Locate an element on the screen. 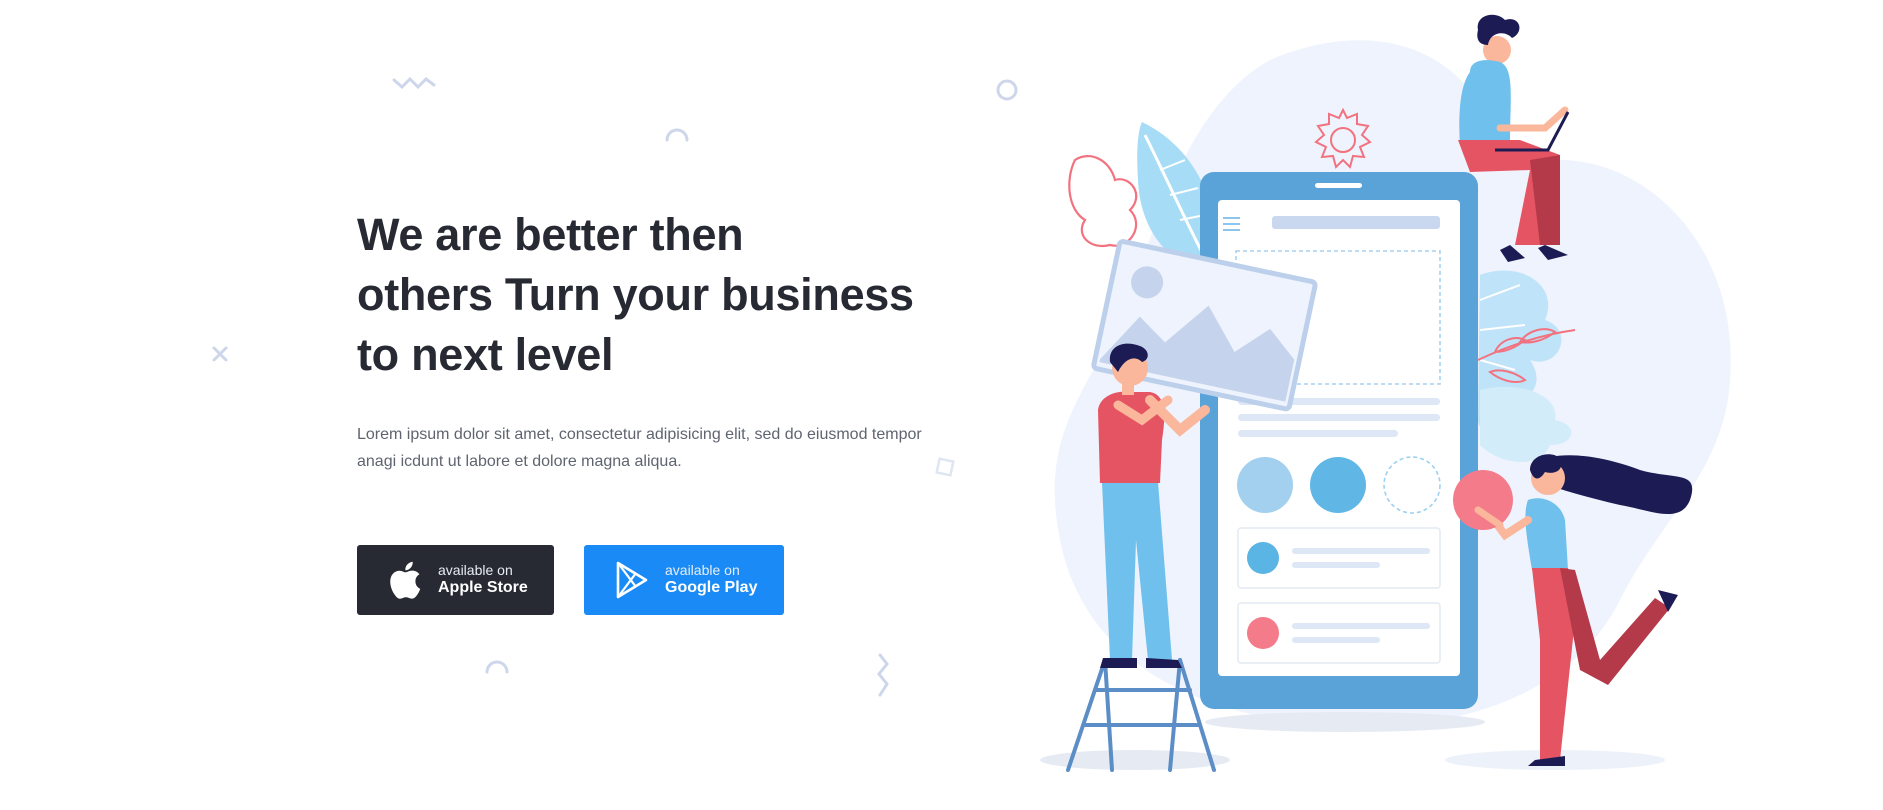  google-play-icon is located at coordinates (632, 580).